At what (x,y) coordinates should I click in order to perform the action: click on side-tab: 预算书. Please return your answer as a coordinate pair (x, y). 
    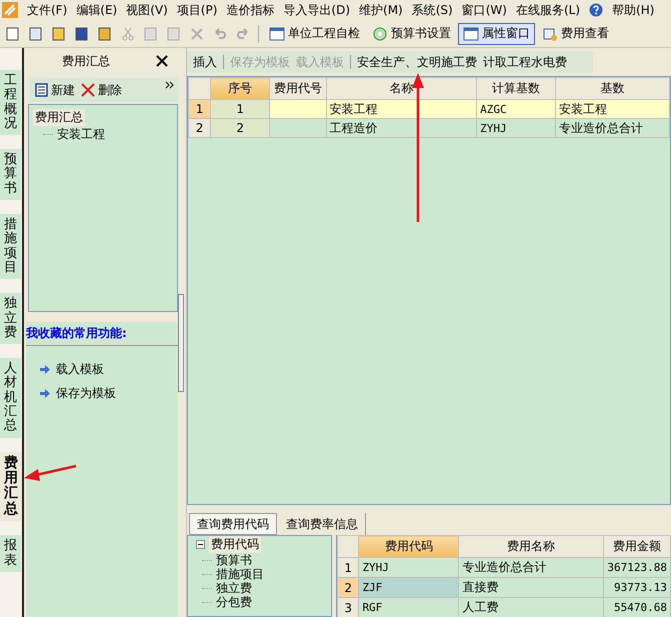
    Looking at the image, I should click on (10, 174).